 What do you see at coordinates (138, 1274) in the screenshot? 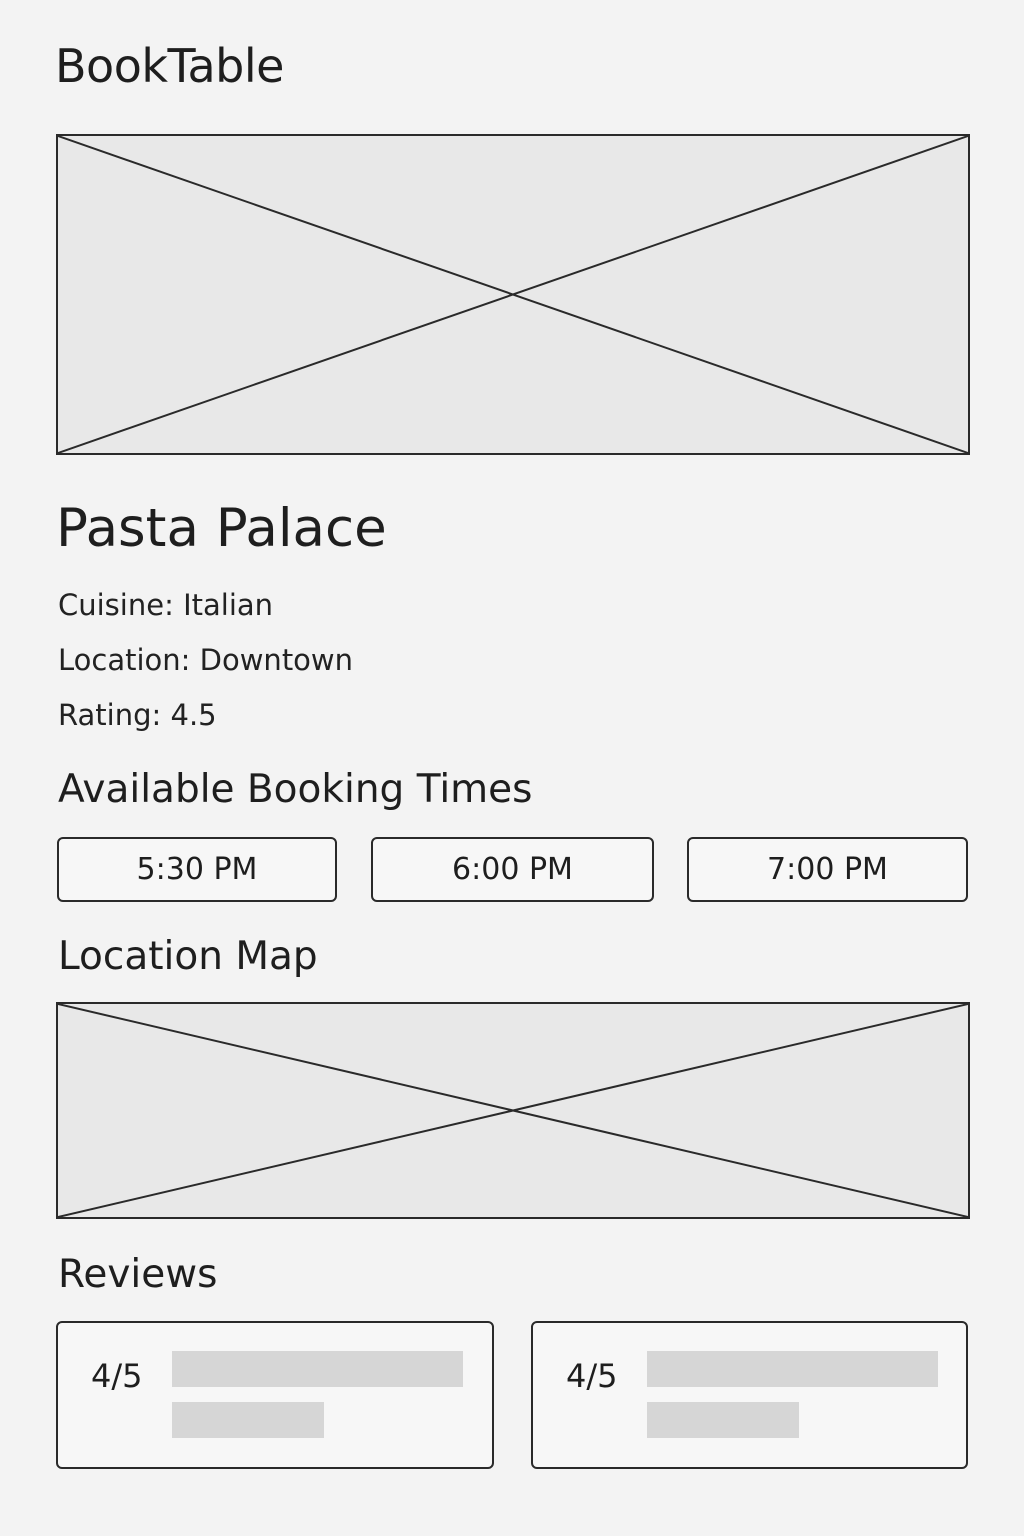
I see `reviews-heading: Reviews` at bounding box center [138, 1274].